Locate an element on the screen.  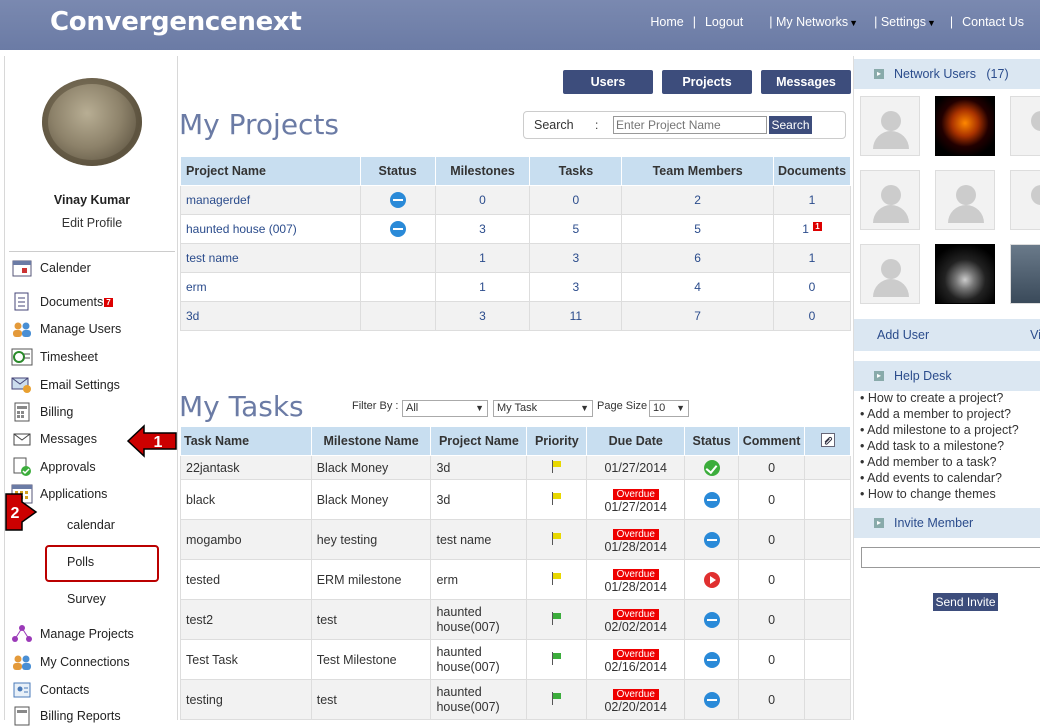
submenu-calendar: calendar is located at coordinates (91, 525).